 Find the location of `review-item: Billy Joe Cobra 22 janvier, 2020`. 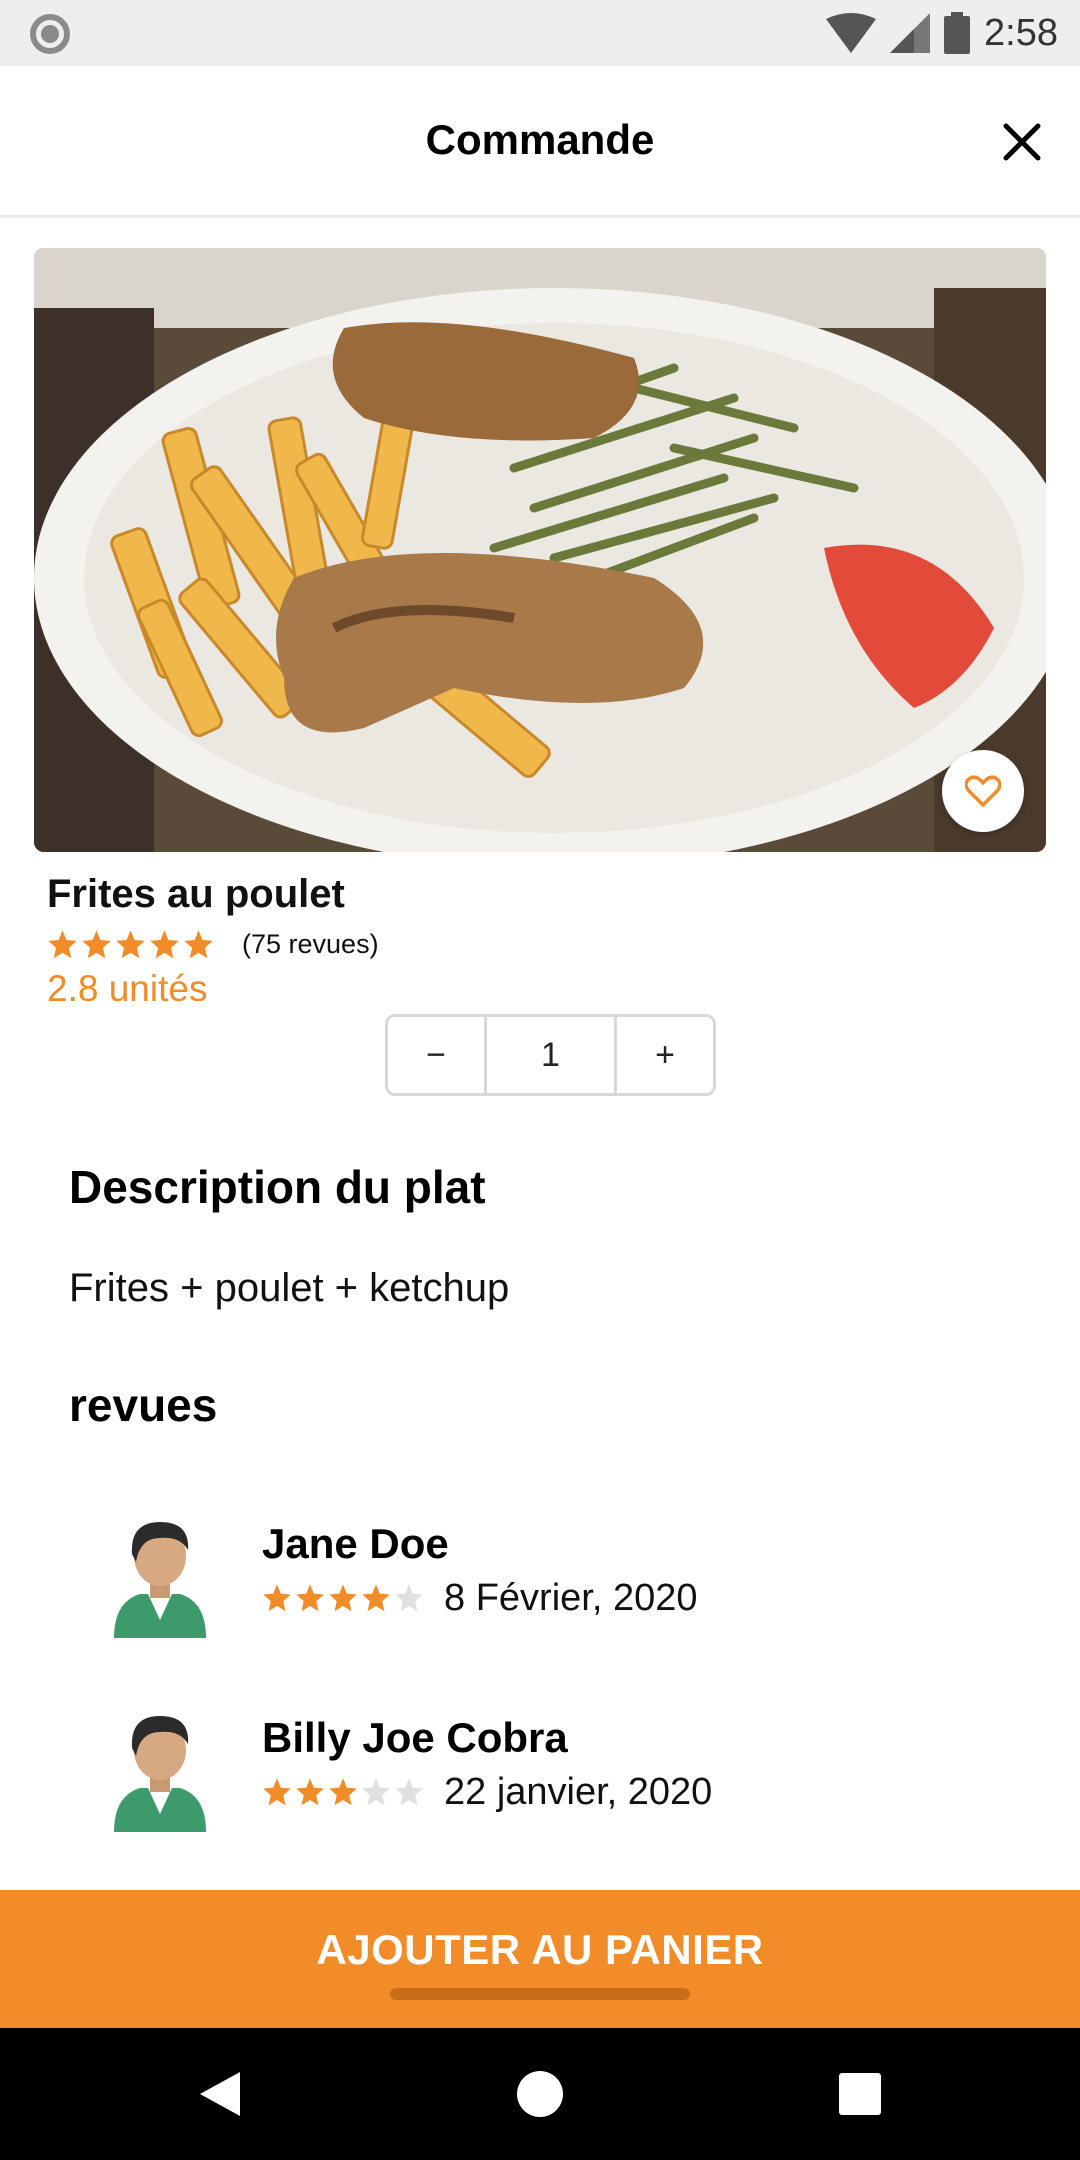

review-item: Billy Joe Cobra 22 janvier, 2020 is located at coordinates (540, 1781).